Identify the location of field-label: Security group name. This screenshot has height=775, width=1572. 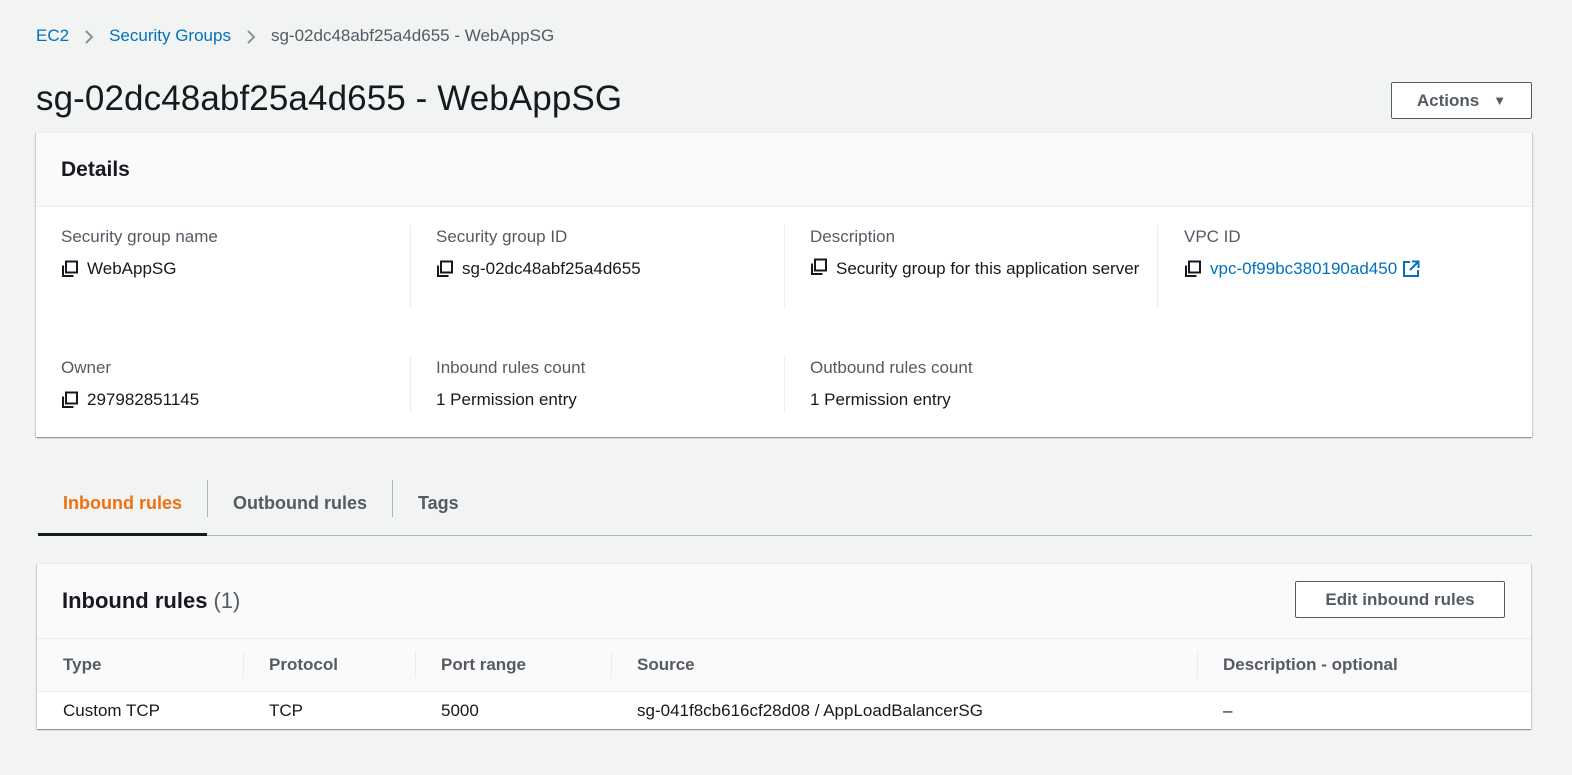
(139, 236).